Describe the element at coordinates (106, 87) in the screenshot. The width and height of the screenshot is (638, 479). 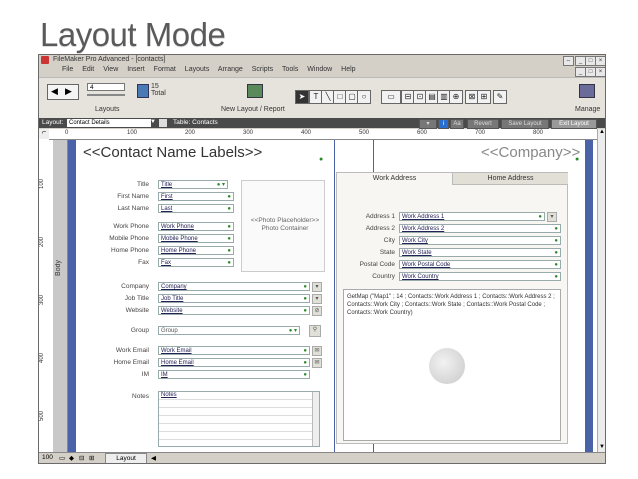
I see `layout-number-field: 4` at that location.